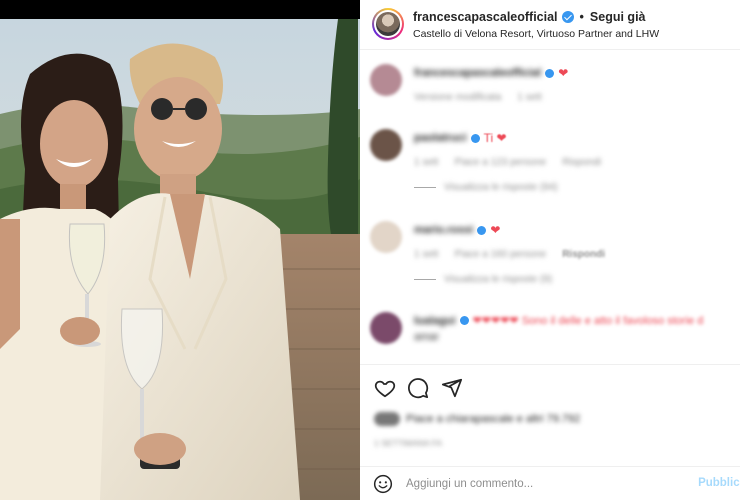  Describe the element at coordinates (388, 24) in the screenshot. I see `author-avatar` at that location.